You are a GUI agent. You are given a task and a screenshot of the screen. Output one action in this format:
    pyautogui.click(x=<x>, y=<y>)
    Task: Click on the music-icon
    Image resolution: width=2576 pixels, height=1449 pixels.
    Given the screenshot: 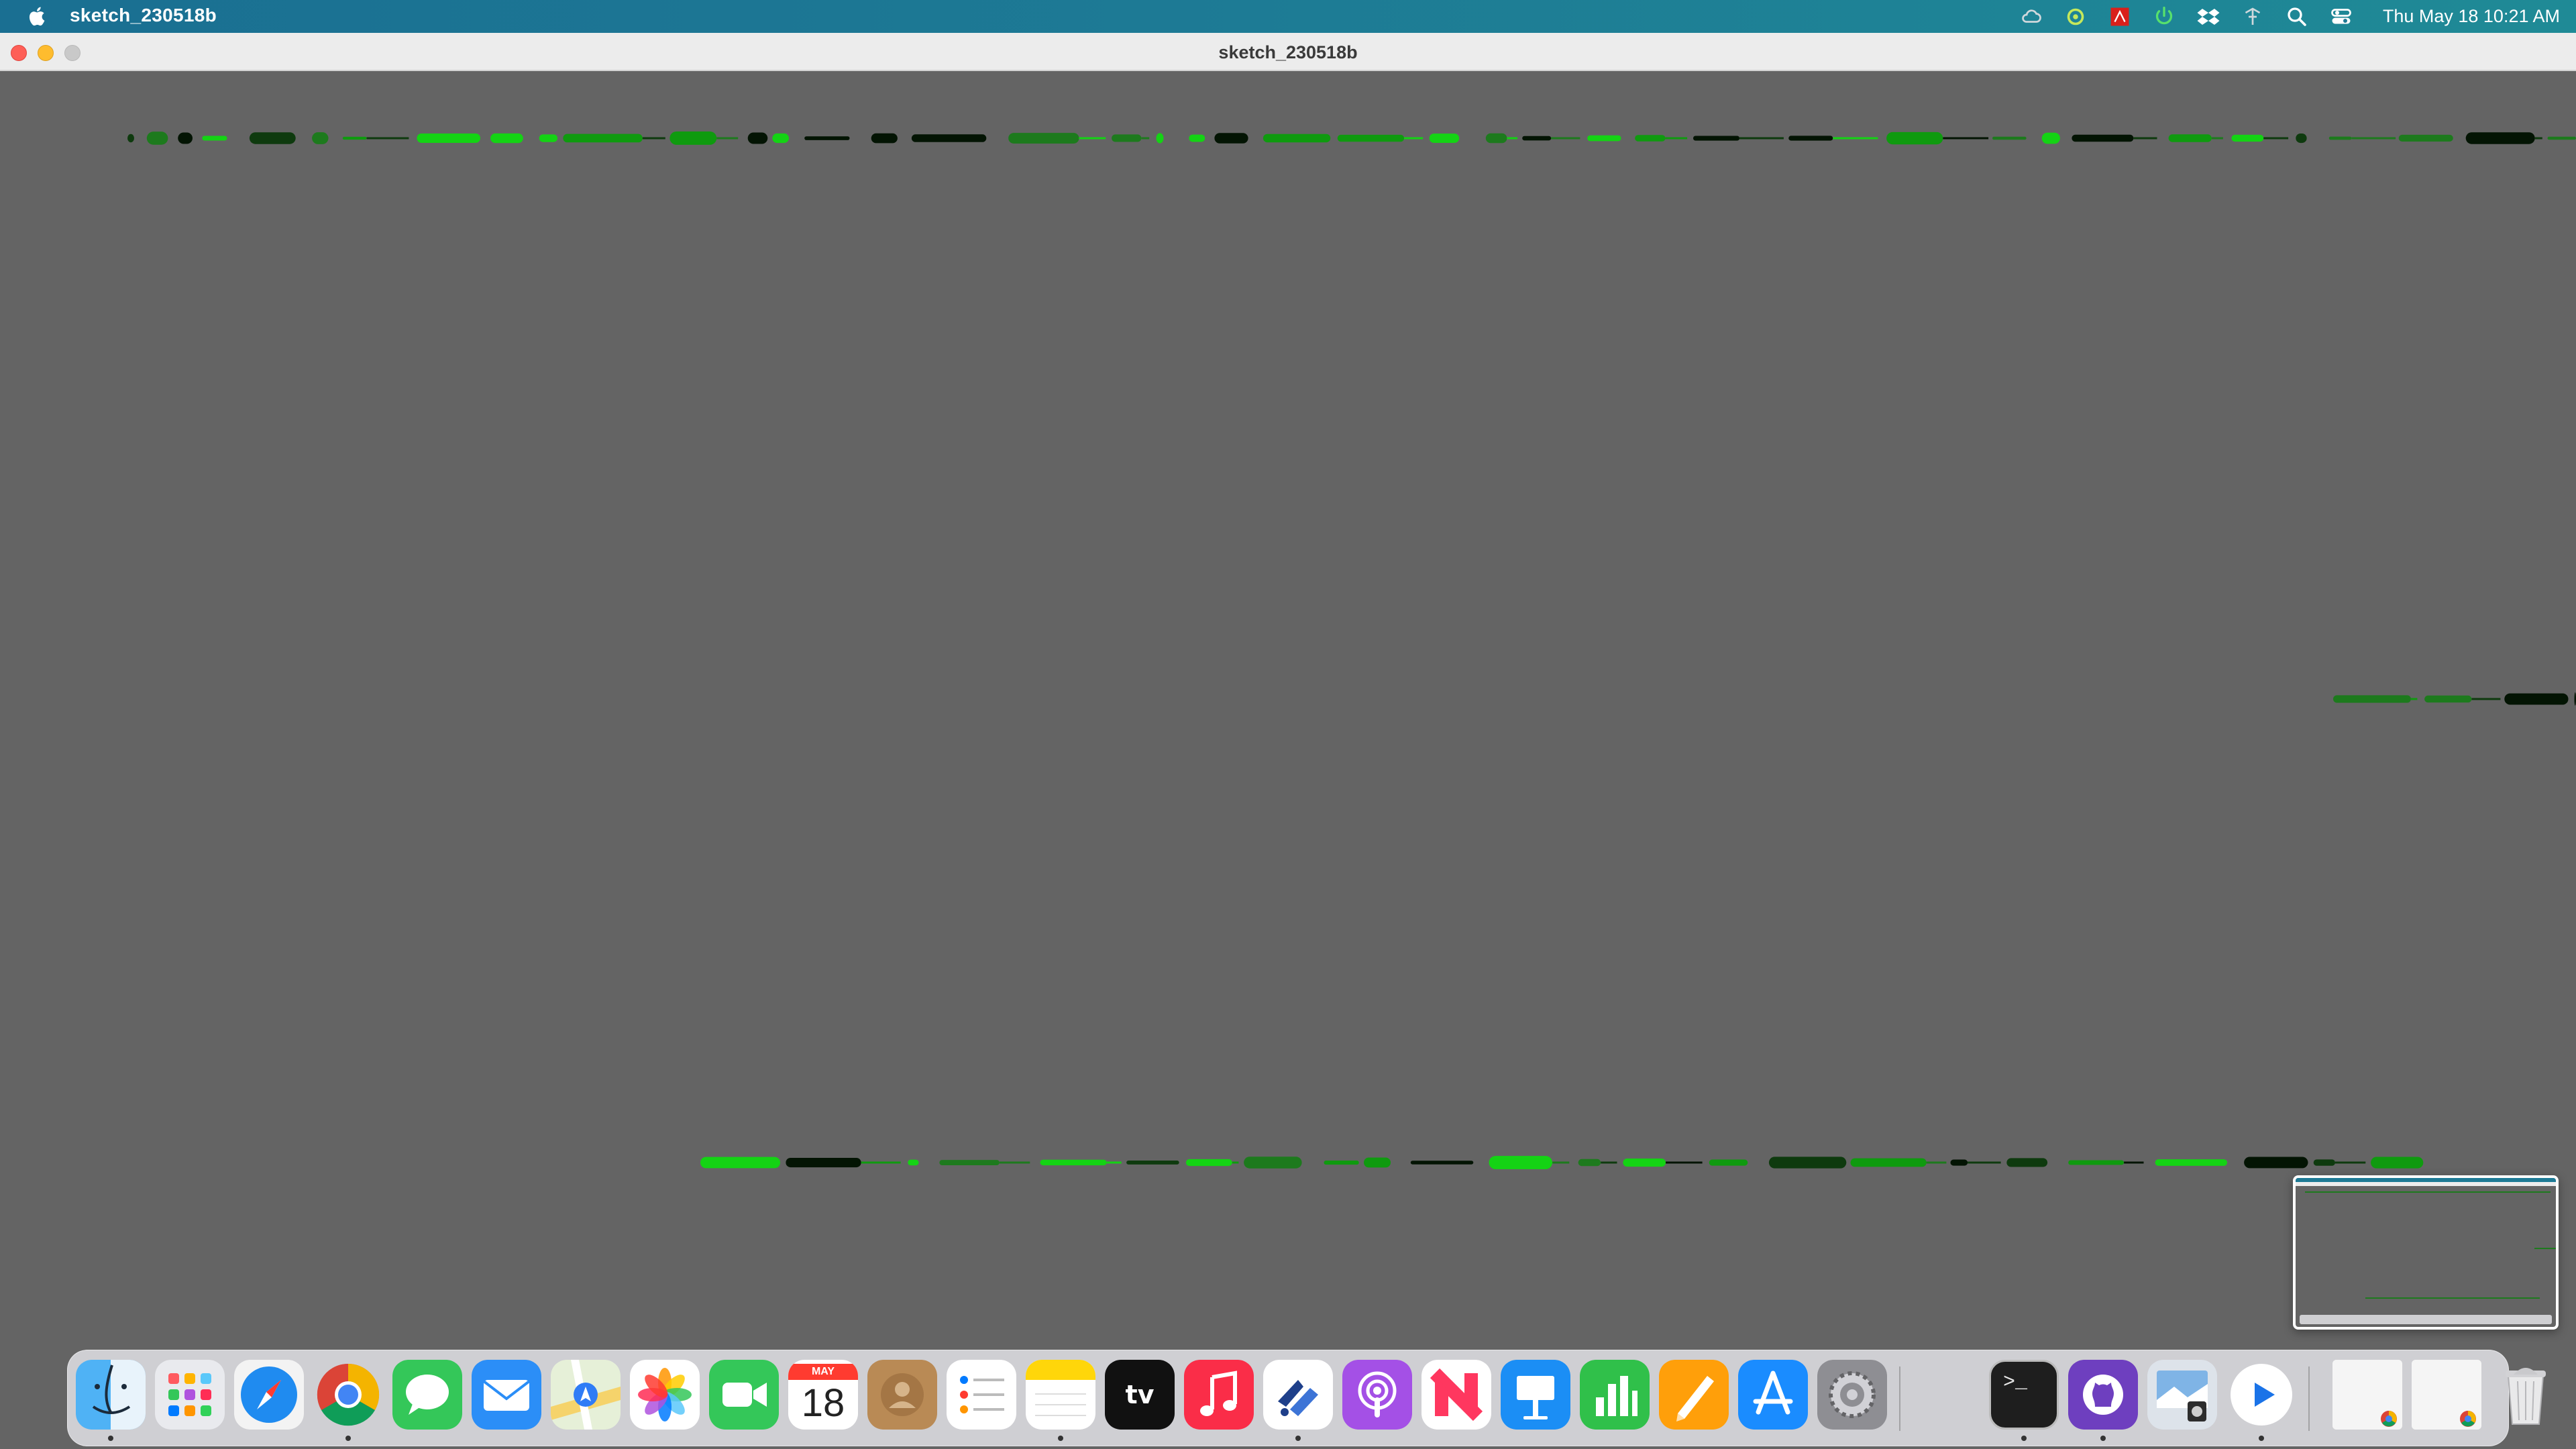 What is the action you would take?
    pyautogui.click(x=1219, y=1395)
    